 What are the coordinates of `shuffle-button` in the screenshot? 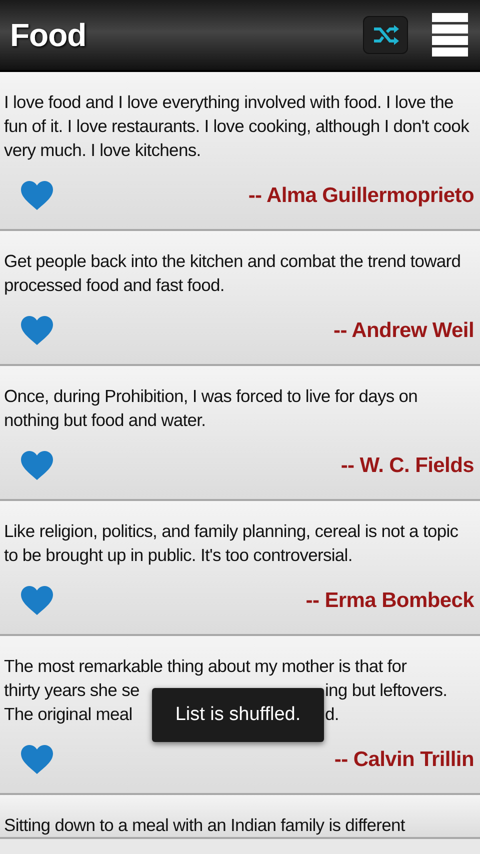 It's located at (385, 35).